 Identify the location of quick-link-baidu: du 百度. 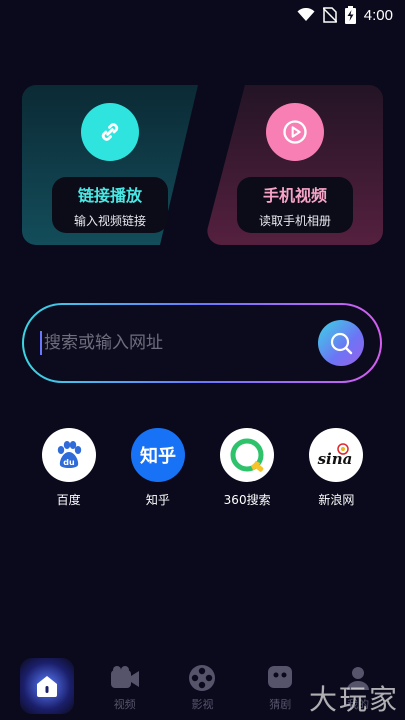
(69, 468).